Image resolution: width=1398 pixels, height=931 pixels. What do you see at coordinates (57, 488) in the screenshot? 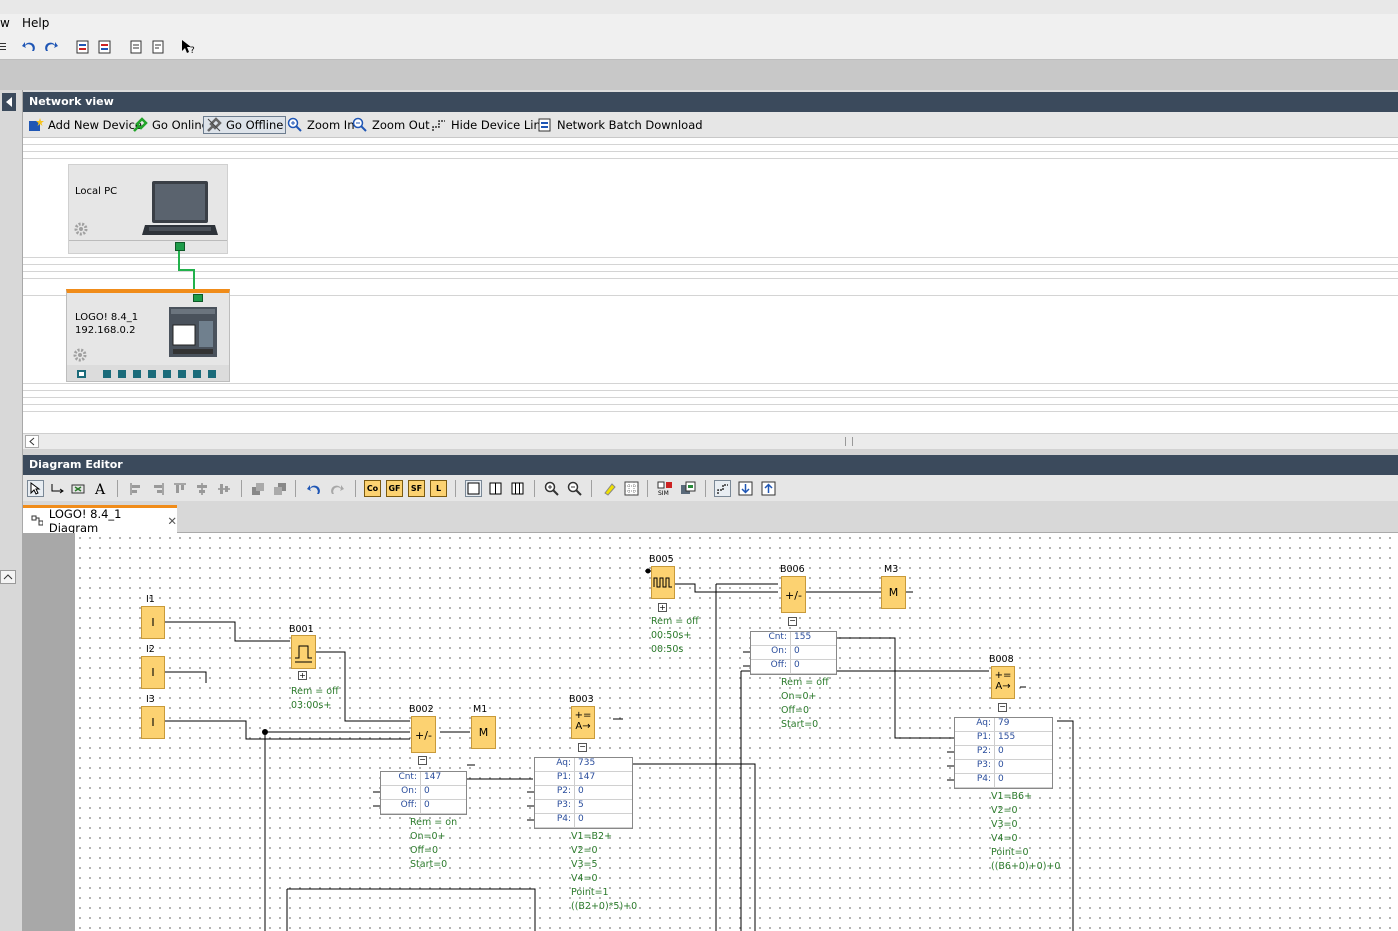
I see `connector-icon` at bounding box center [57, 488].